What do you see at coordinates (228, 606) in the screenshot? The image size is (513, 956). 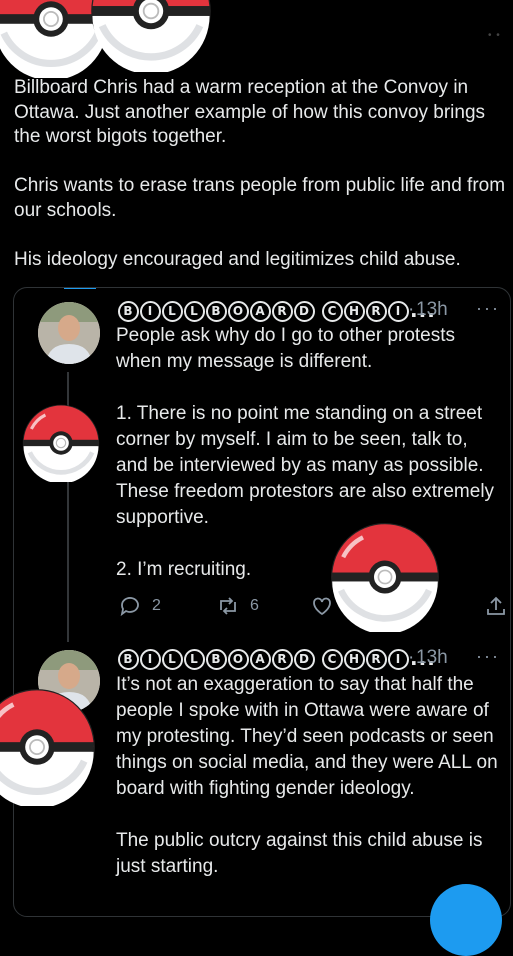 I see `retweet-icon` at bounding box center [228, 606].